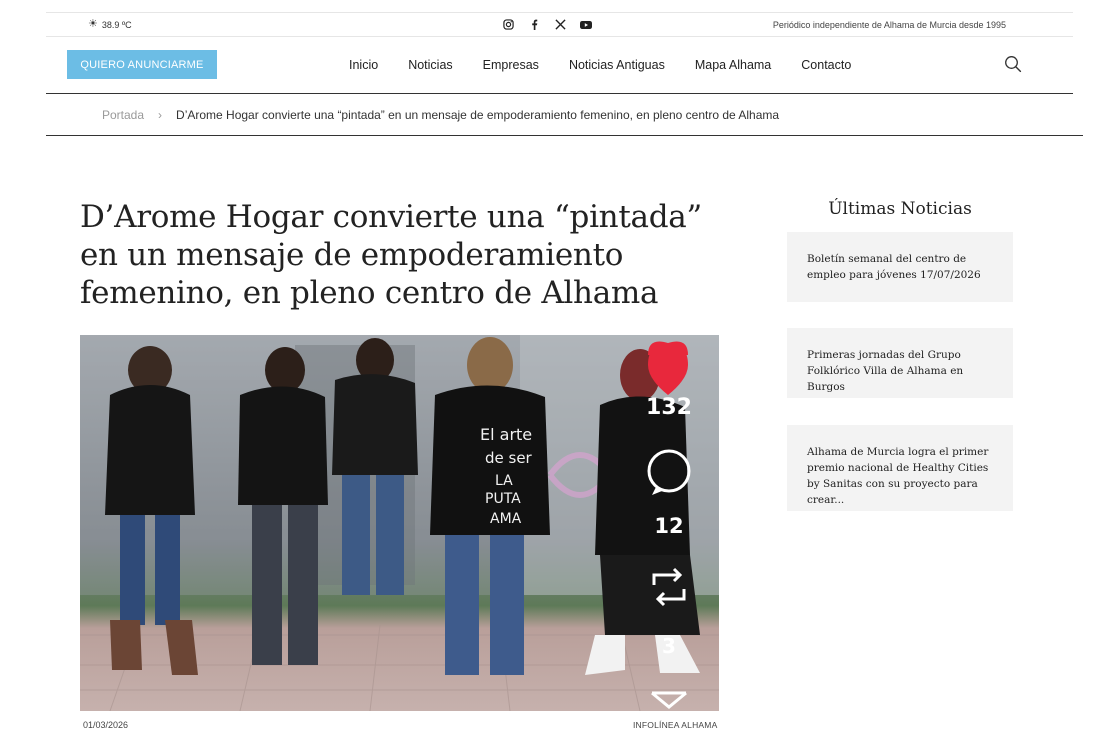 This screenshot has width=1116, height=748. I want to click on weather-widget: ☀ 38.9 ºC, so click(110, 24).